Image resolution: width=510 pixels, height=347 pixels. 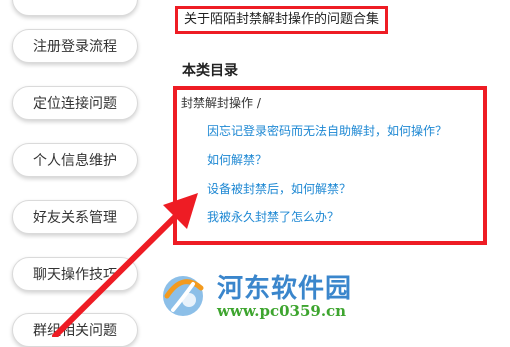 What do you see at coordinates (183, 296) in the screenshot?
I see `watermark-logo-icon` at bounding box center [183, 296].